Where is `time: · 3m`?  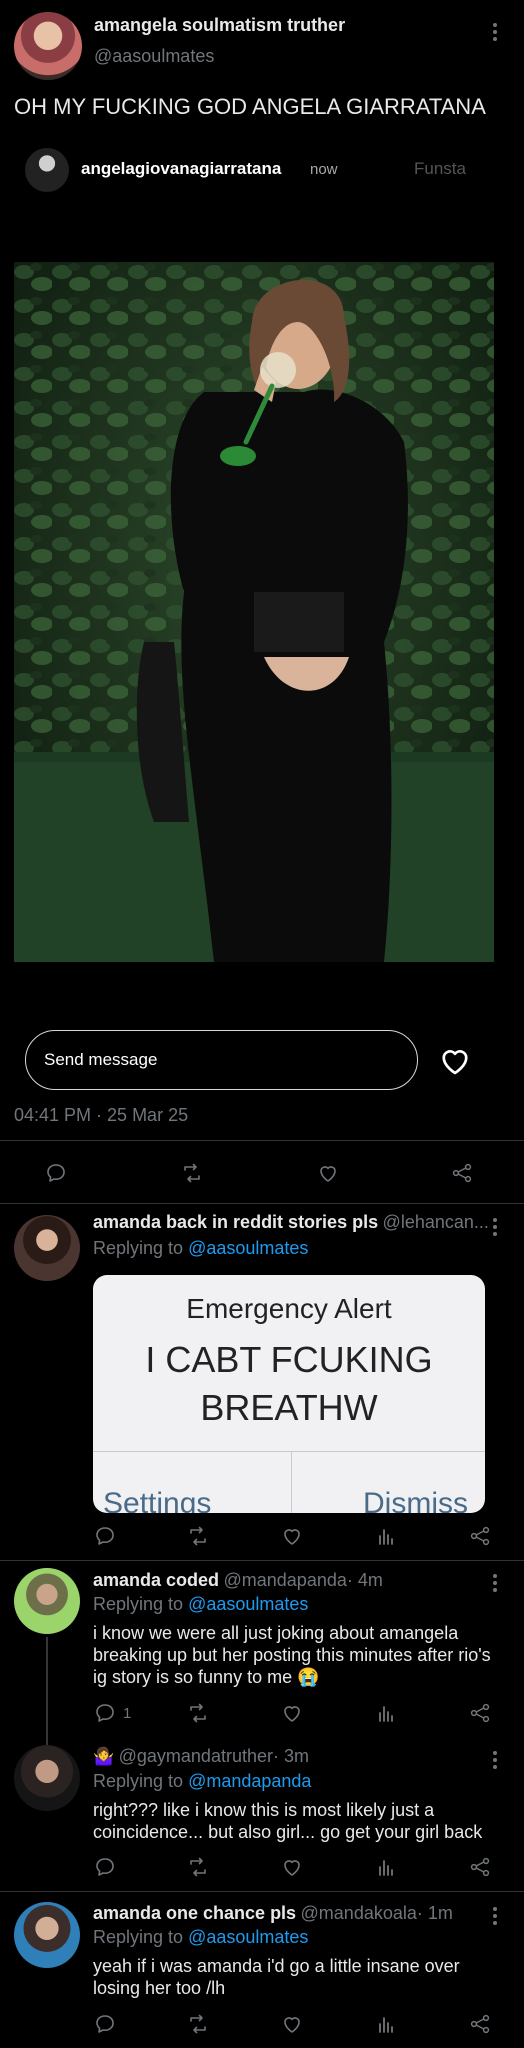 time: · 3m is located at coordinates (290, 1756).